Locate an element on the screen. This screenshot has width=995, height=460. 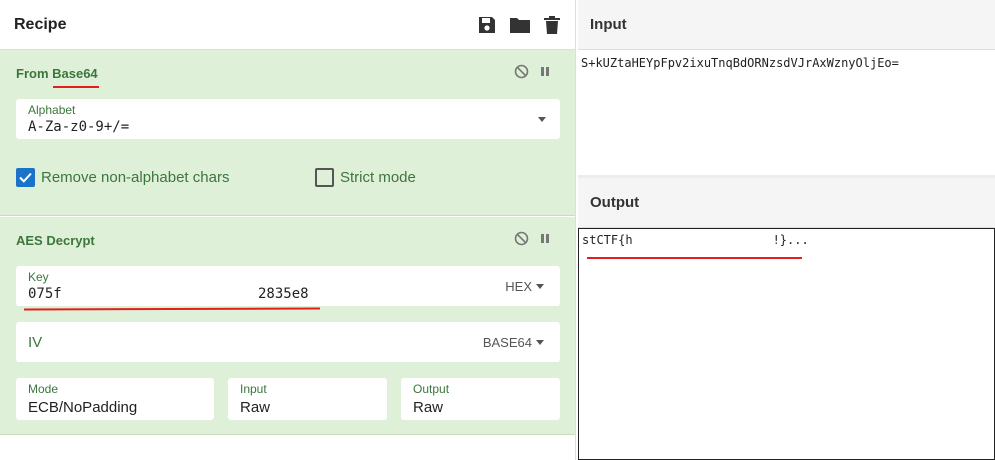
checkbox-checked-icon is located at coordinates (25, 177).